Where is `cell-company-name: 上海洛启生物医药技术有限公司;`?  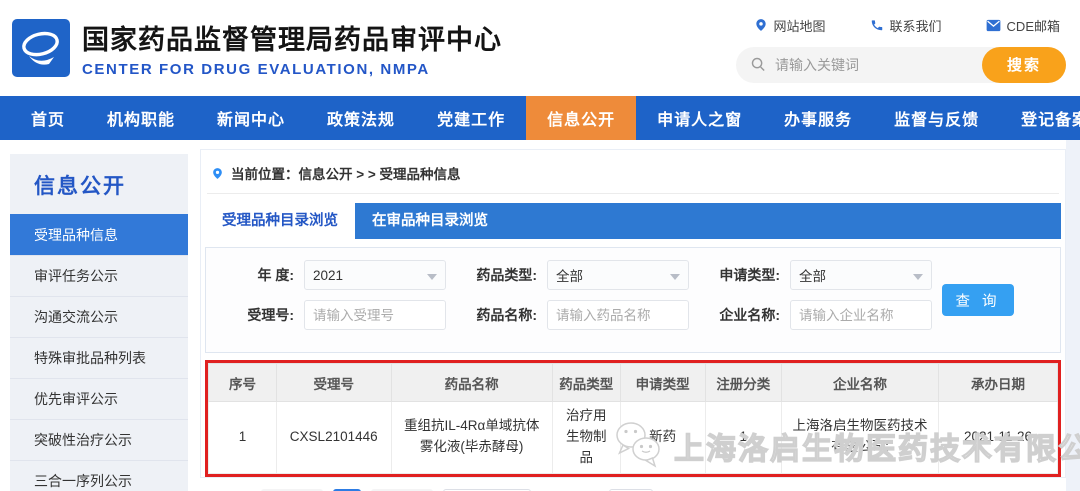 cell-company-name: 上海洛启生物医药技术有限公司; is located at coordinates (860, 437).